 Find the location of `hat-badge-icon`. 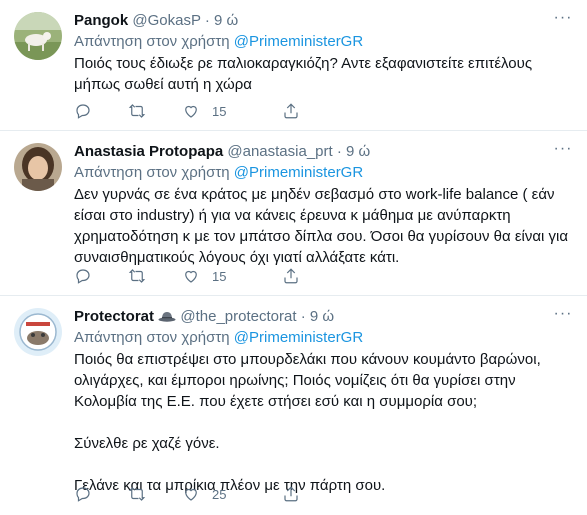

hat-badge-icon is located at coordinates (169, 316).